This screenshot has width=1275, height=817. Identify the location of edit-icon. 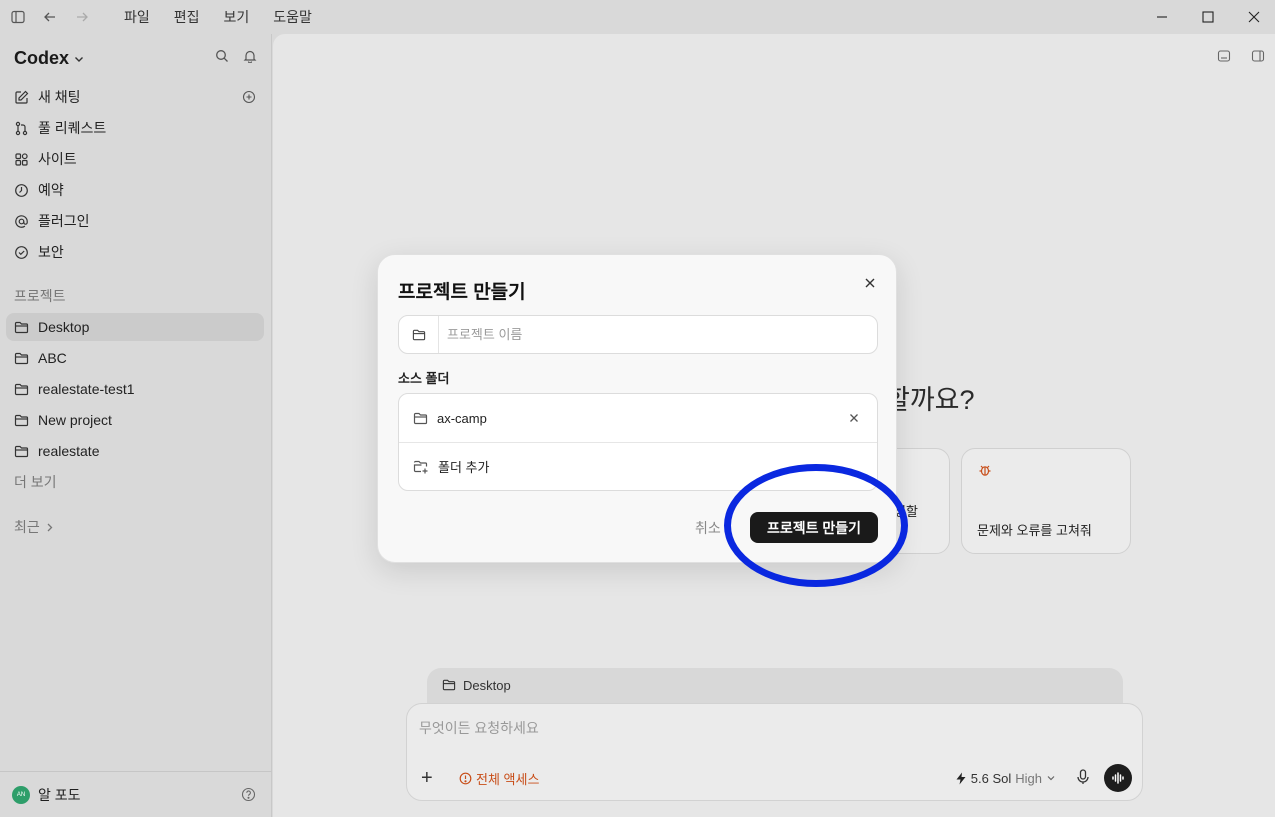
(22, 97).